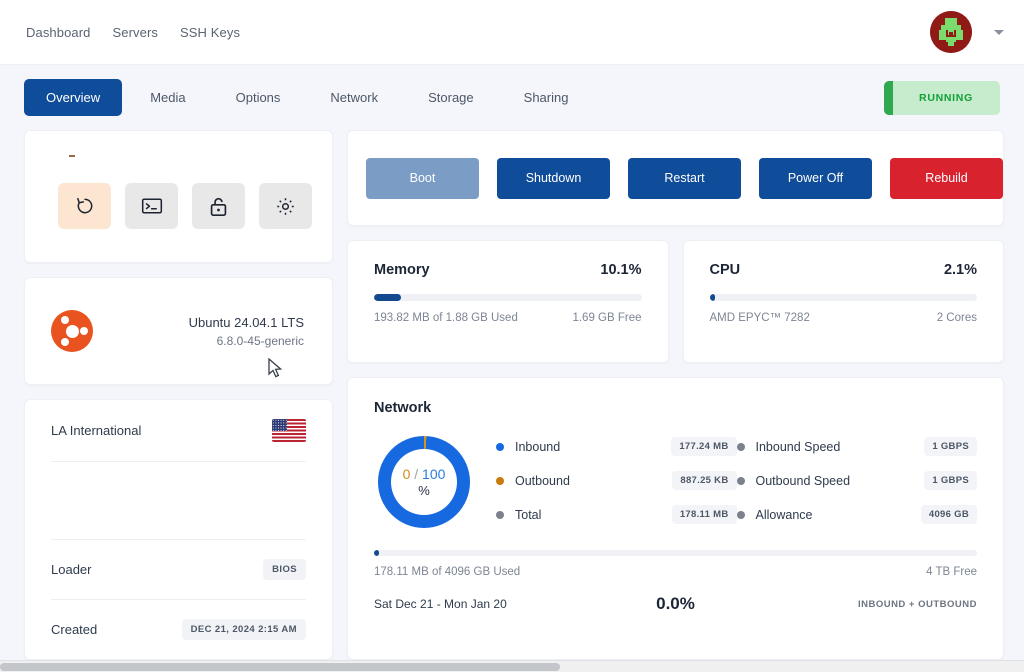 The width and height of the screenshot is (1024, 672). Describe the element at coordinates (616, 514) in the screenshot. I see `legend-item-total: Total 178.11 MB` at that location.